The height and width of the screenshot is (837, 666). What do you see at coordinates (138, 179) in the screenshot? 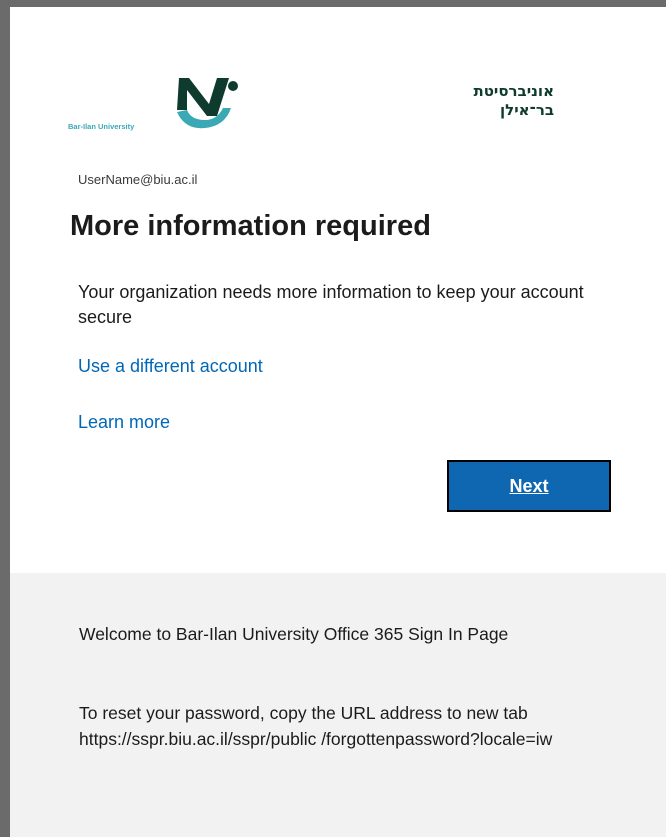
I see `signed-in-username: UserName@biu.ac.il` at bounding box center [138, 179].